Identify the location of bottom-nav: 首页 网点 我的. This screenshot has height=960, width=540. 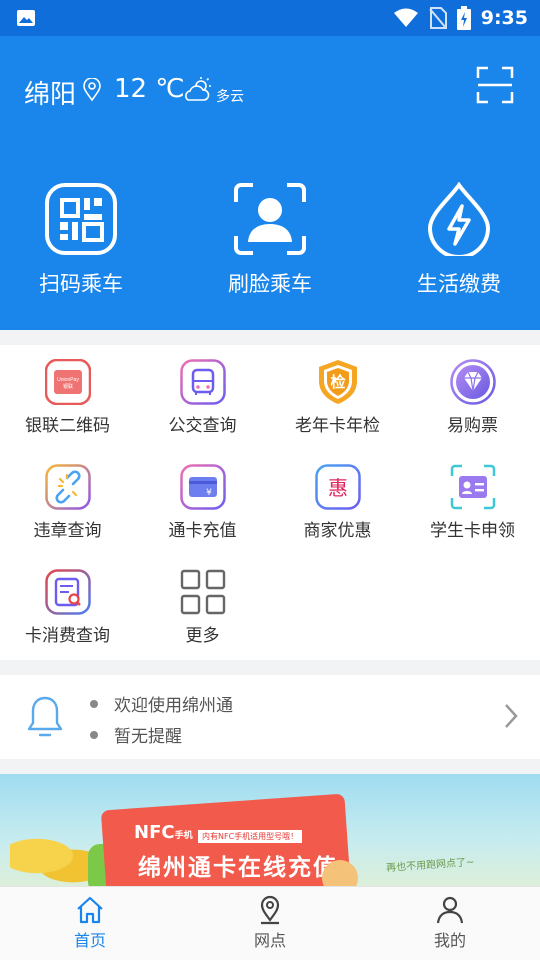
(270, 923).